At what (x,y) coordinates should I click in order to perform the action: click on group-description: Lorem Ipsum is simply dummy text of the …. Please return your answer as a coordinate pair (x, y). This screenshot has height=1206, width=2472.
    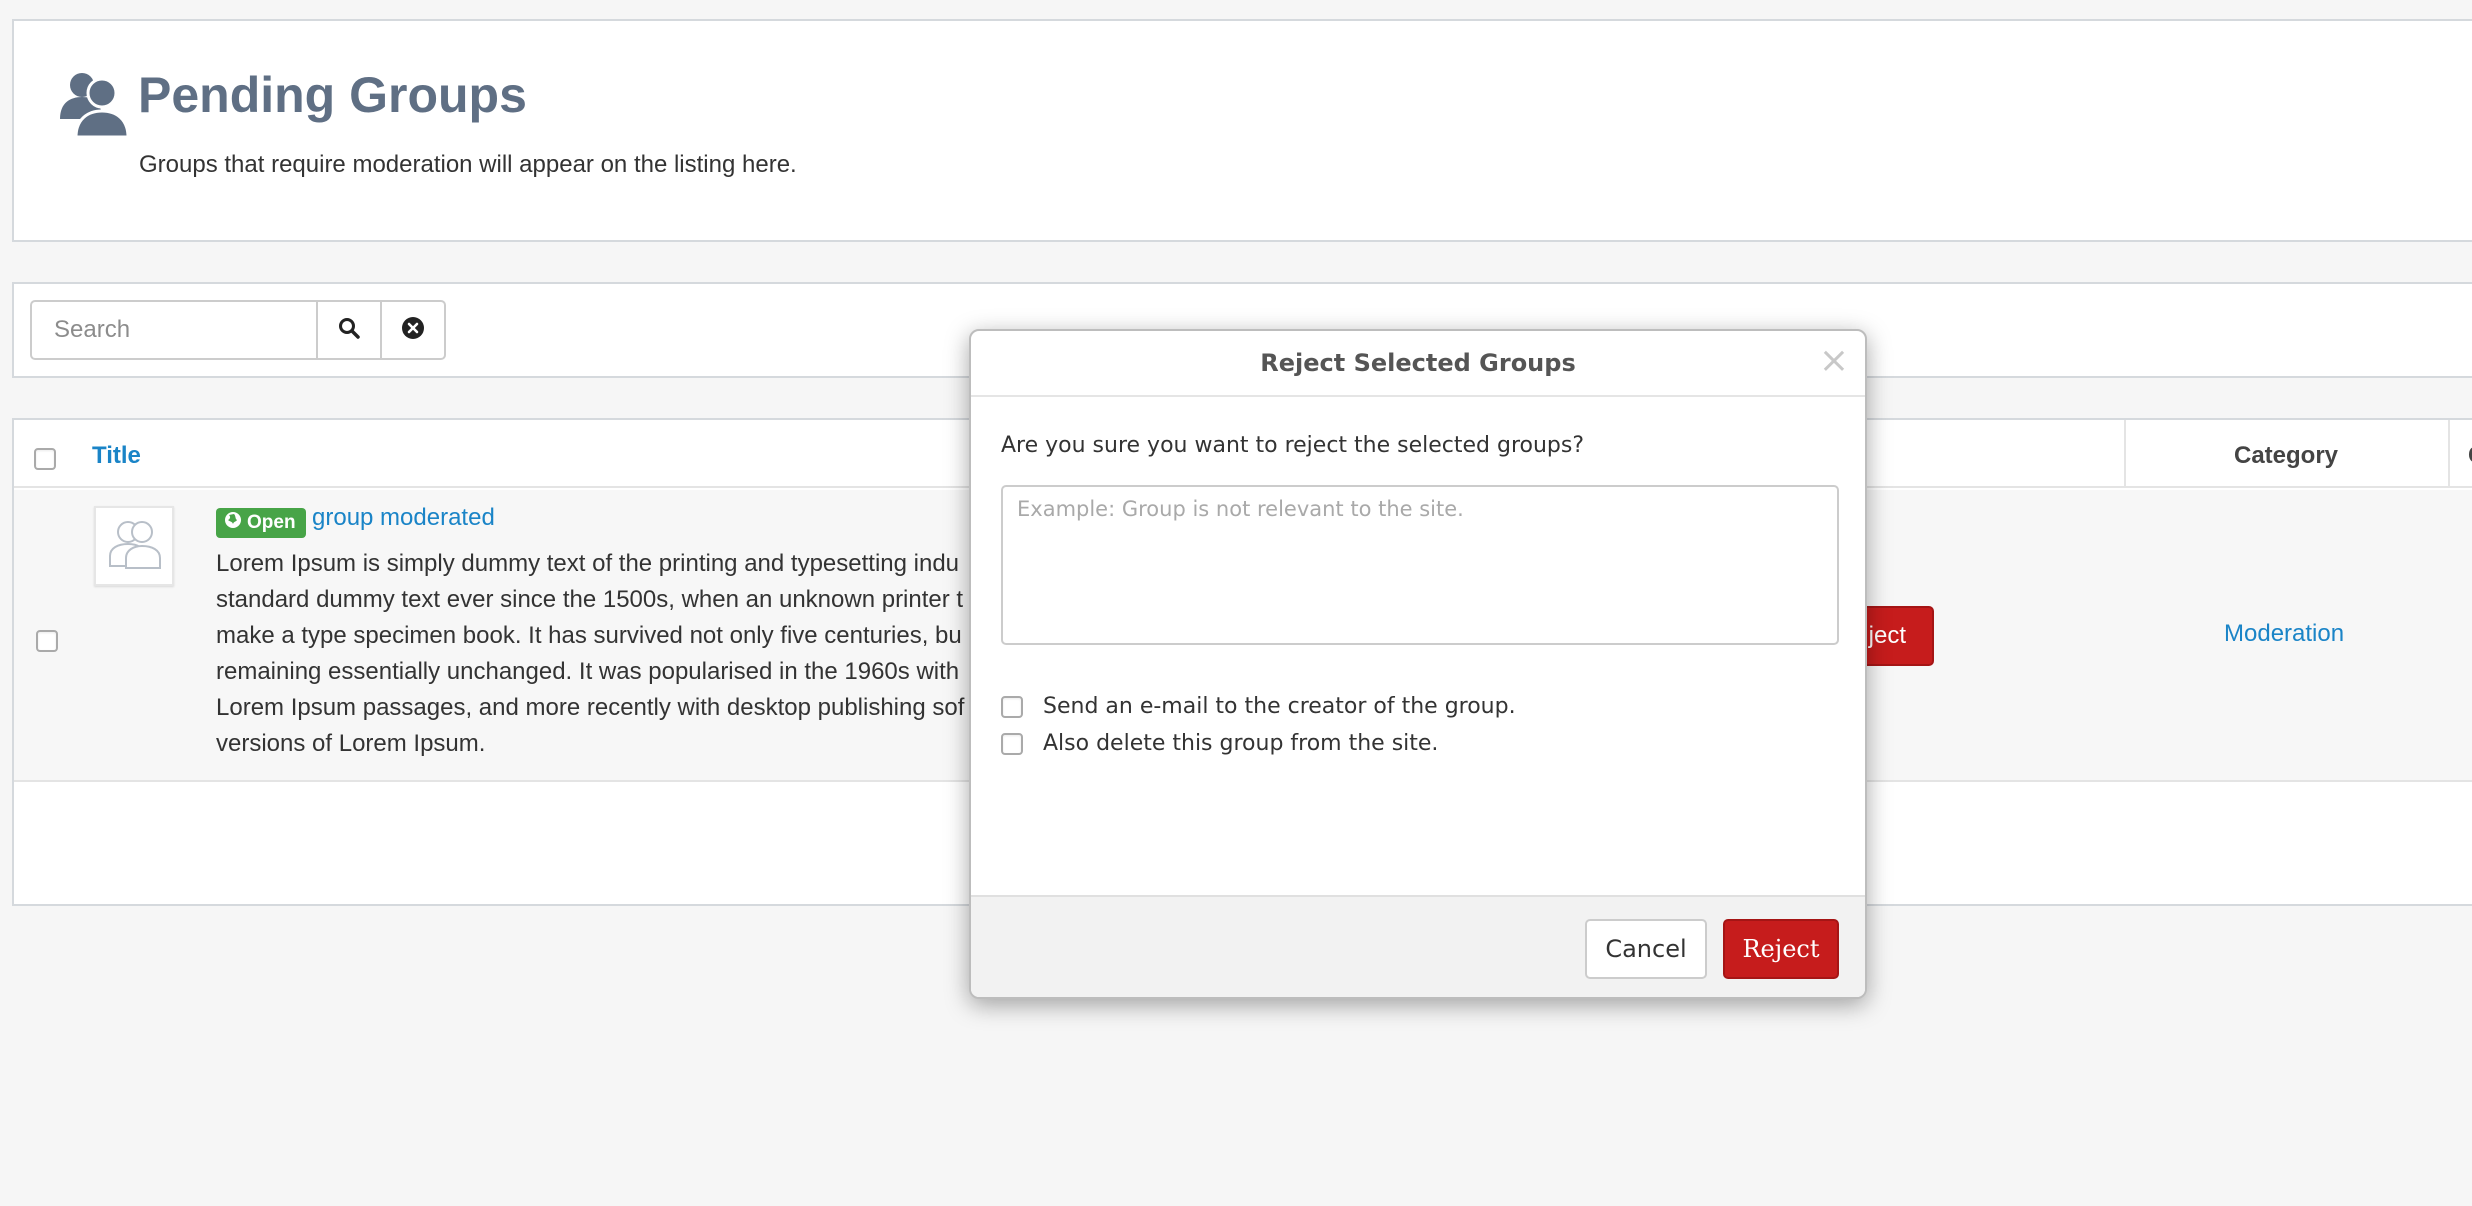
    Looking at the image, I should click on (590, 653).